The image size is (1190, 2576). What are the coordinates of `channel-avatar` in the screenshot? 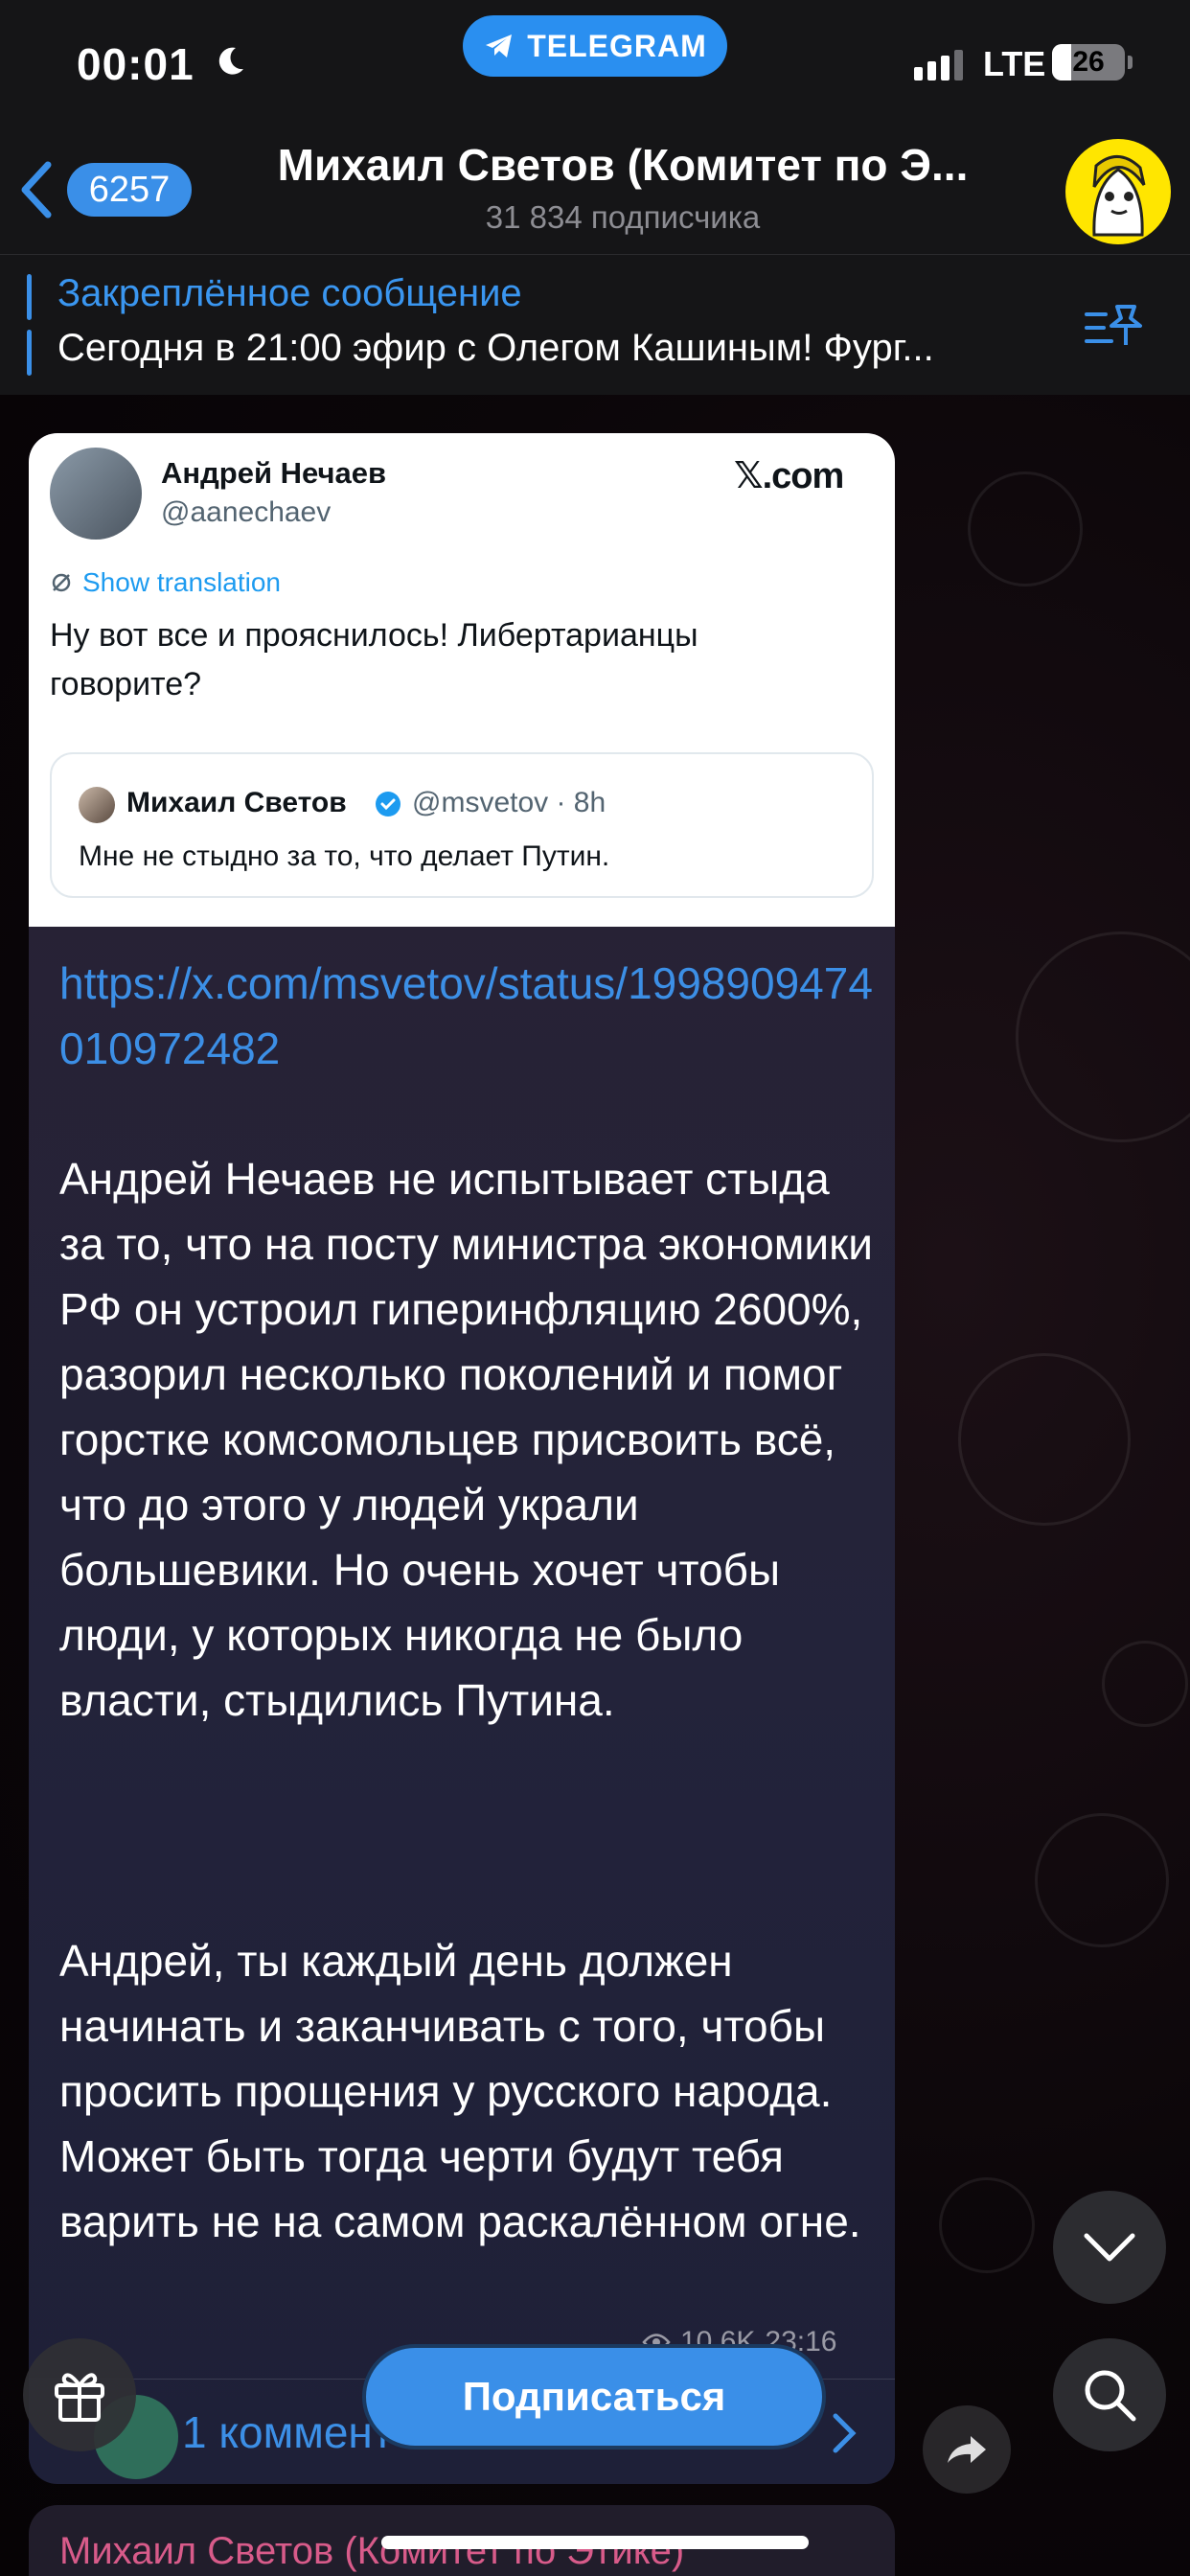 It's located at (1118, 191).